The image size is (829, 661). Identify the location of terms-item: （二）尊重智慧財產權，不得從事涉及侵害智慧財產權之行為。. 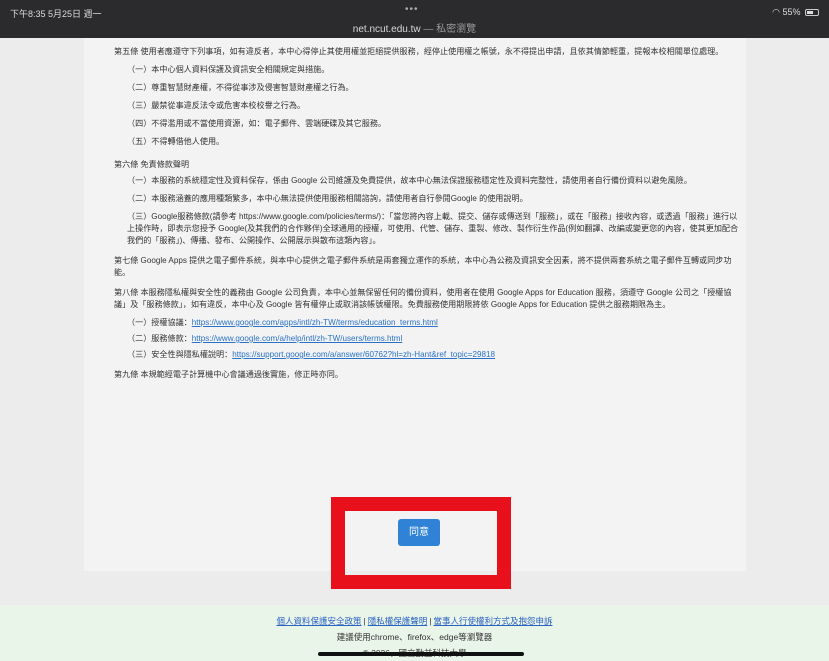
(240, 87).